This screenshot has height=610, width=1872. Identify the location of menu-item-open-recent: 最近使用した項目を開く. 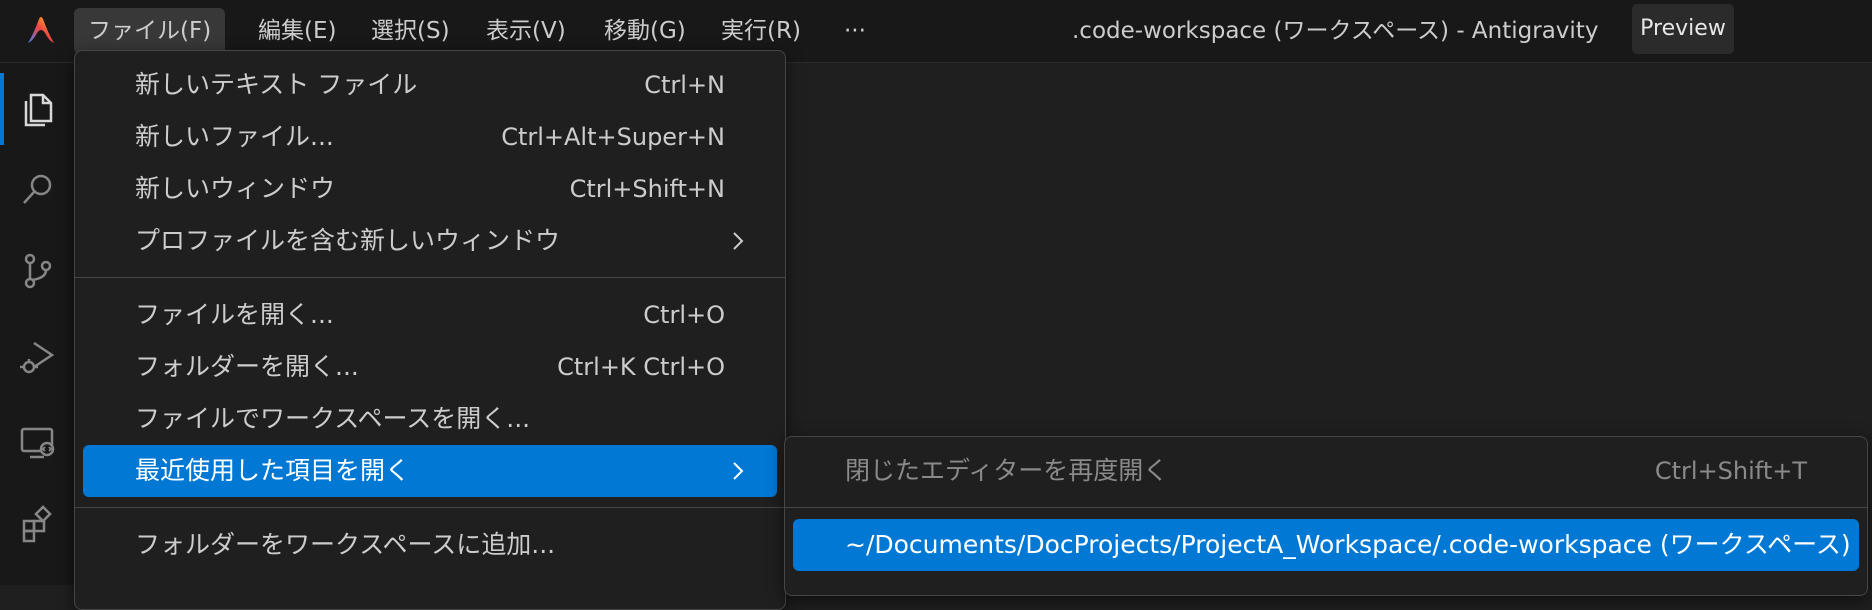
(430, 471).